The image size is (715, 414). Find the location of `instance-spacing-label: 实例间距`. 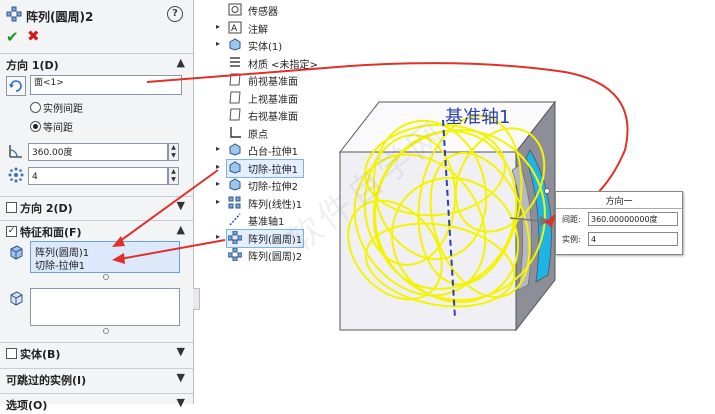

instance-spacing-label: 实例间距 is located at coordinates (63, 109).